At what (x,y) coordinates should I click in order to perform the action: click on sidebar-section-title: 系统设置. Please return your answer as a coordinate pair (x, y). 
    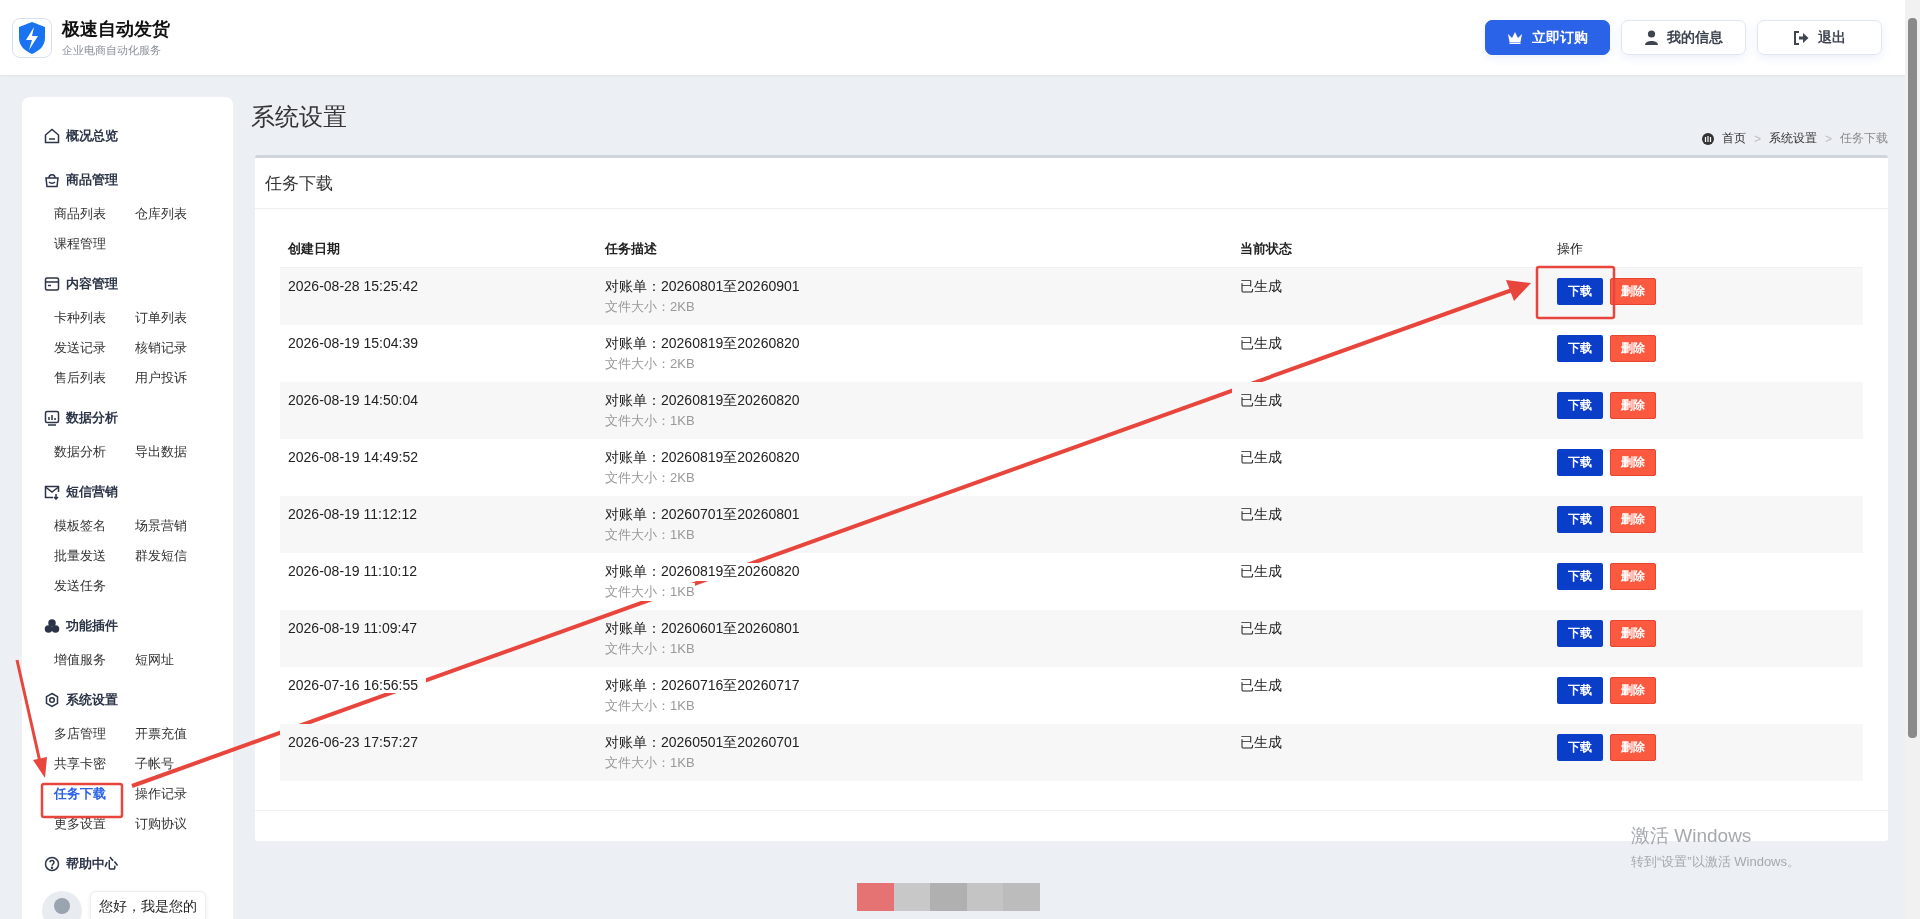
    Looking at the image, I should click on (92, 700).